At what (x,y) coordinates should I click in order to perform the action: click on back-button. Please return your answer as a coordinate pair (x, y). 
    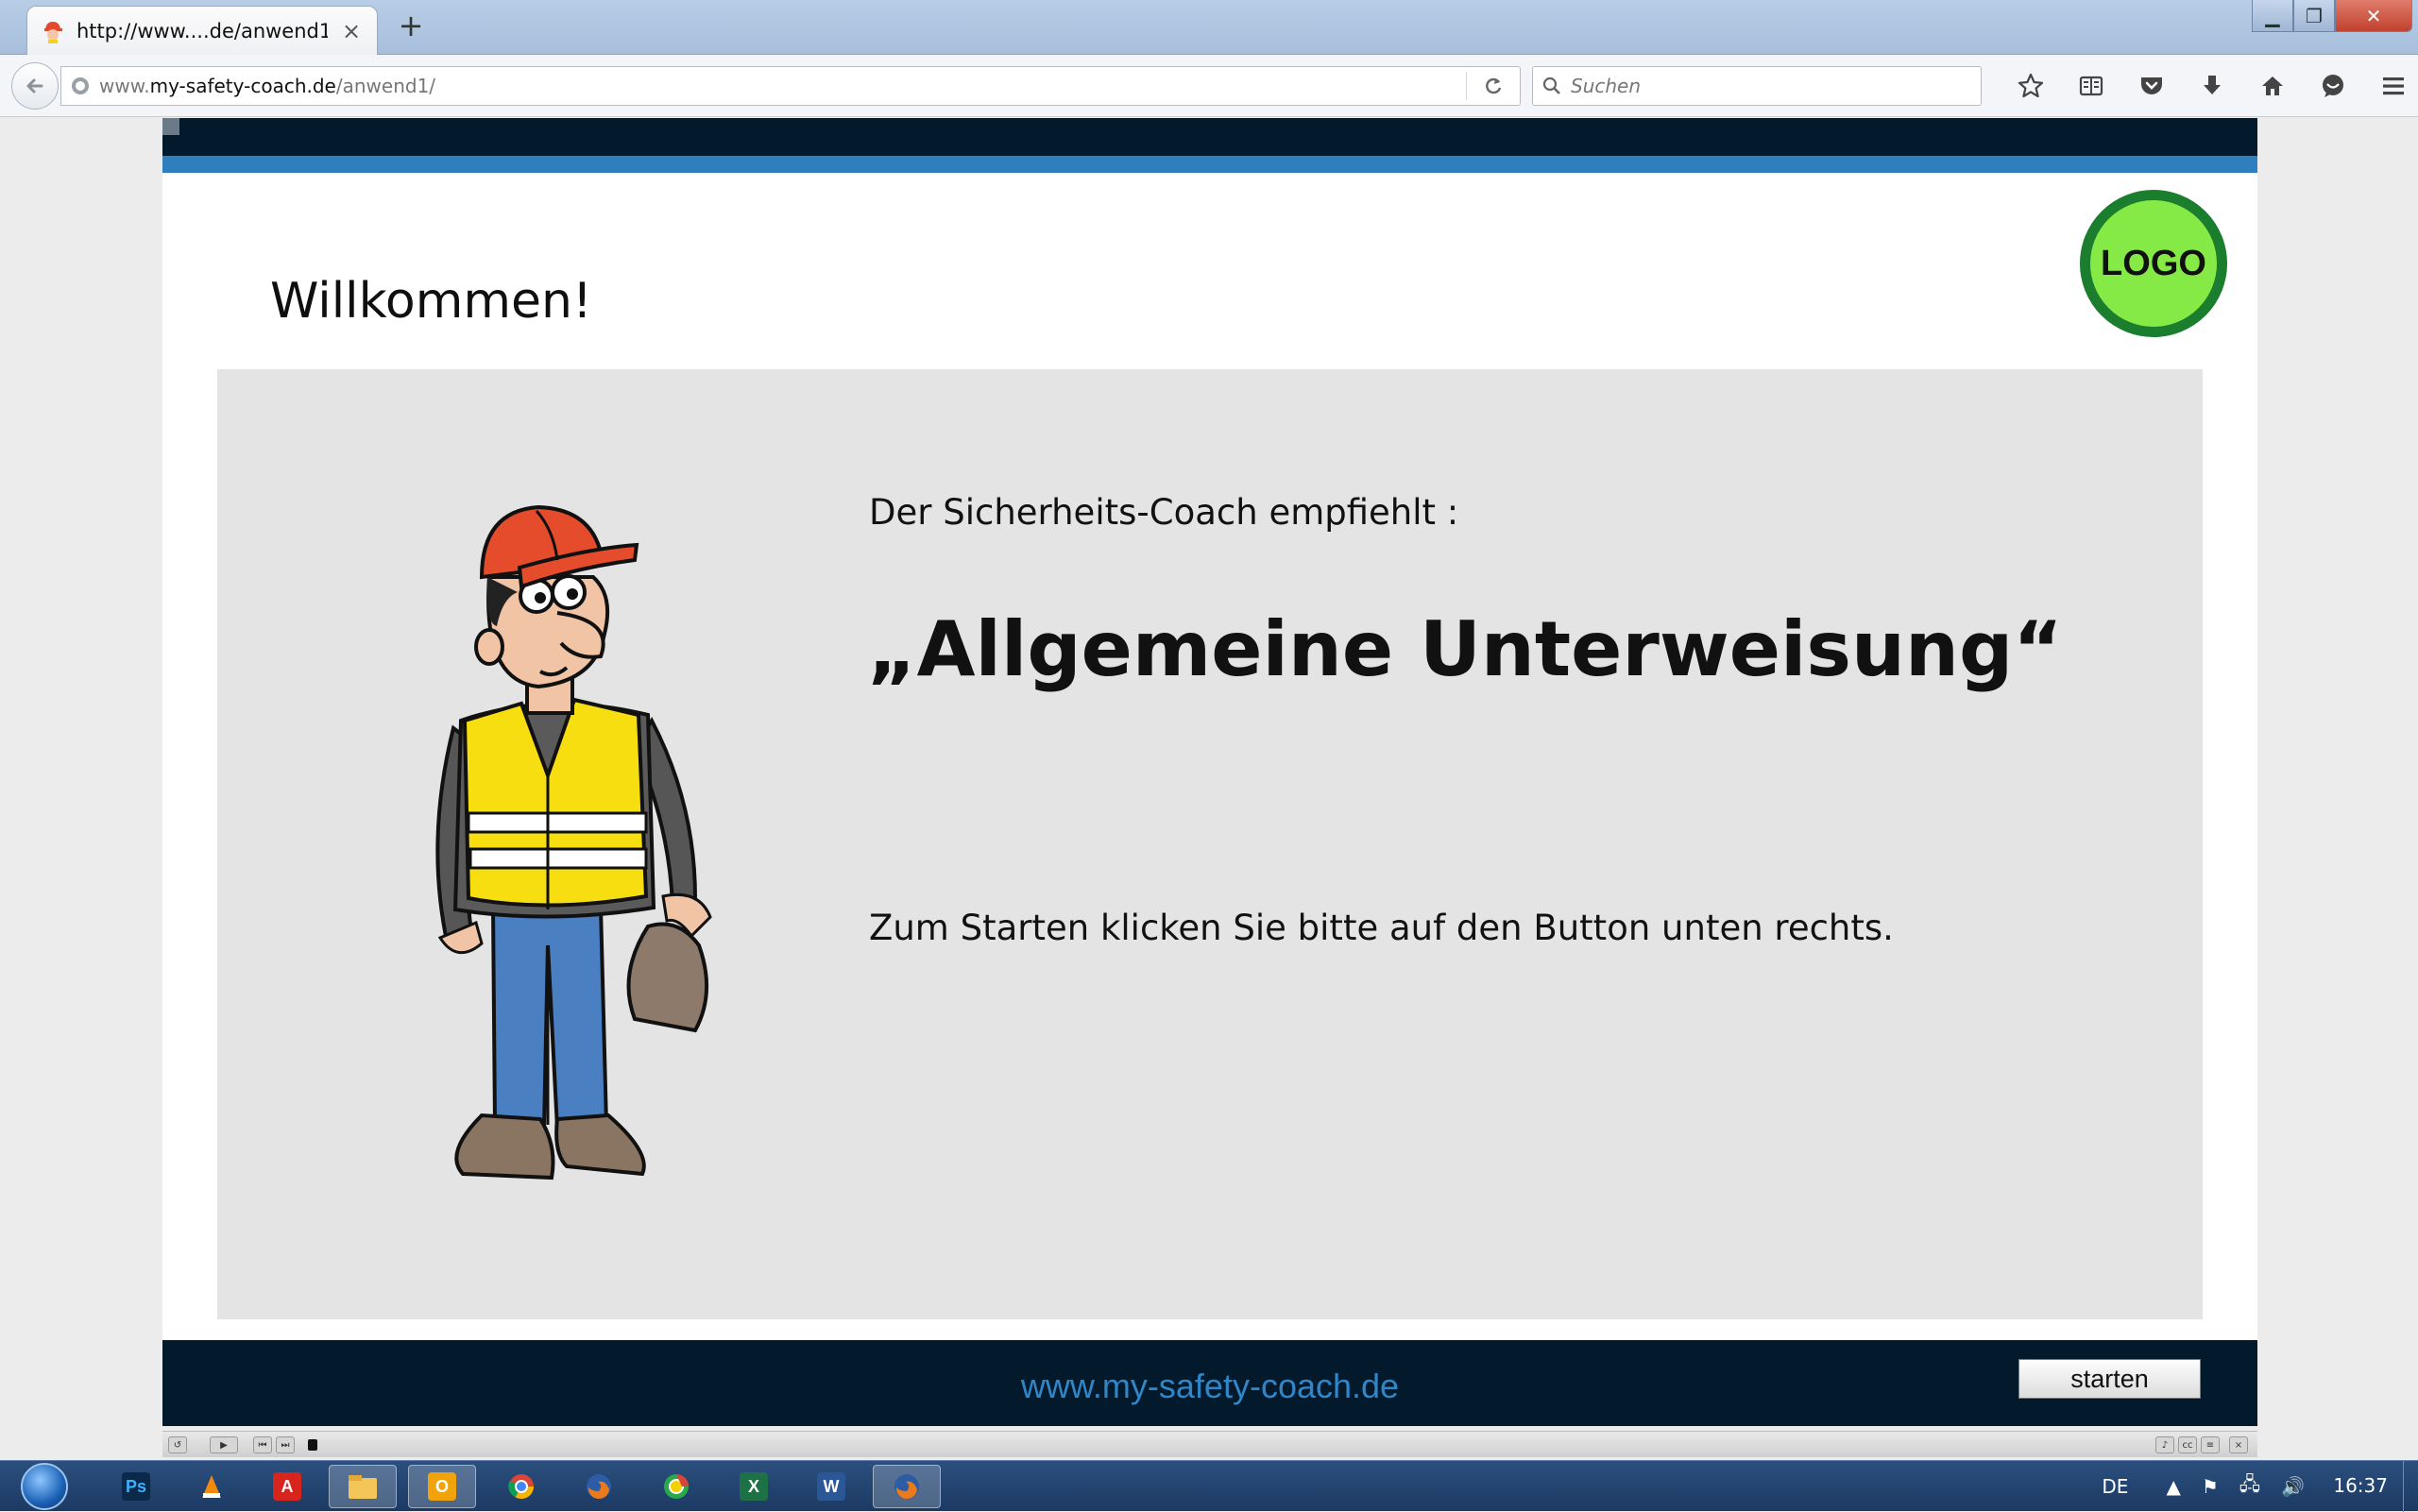
    Looking at the image, I should click on (35, 86).